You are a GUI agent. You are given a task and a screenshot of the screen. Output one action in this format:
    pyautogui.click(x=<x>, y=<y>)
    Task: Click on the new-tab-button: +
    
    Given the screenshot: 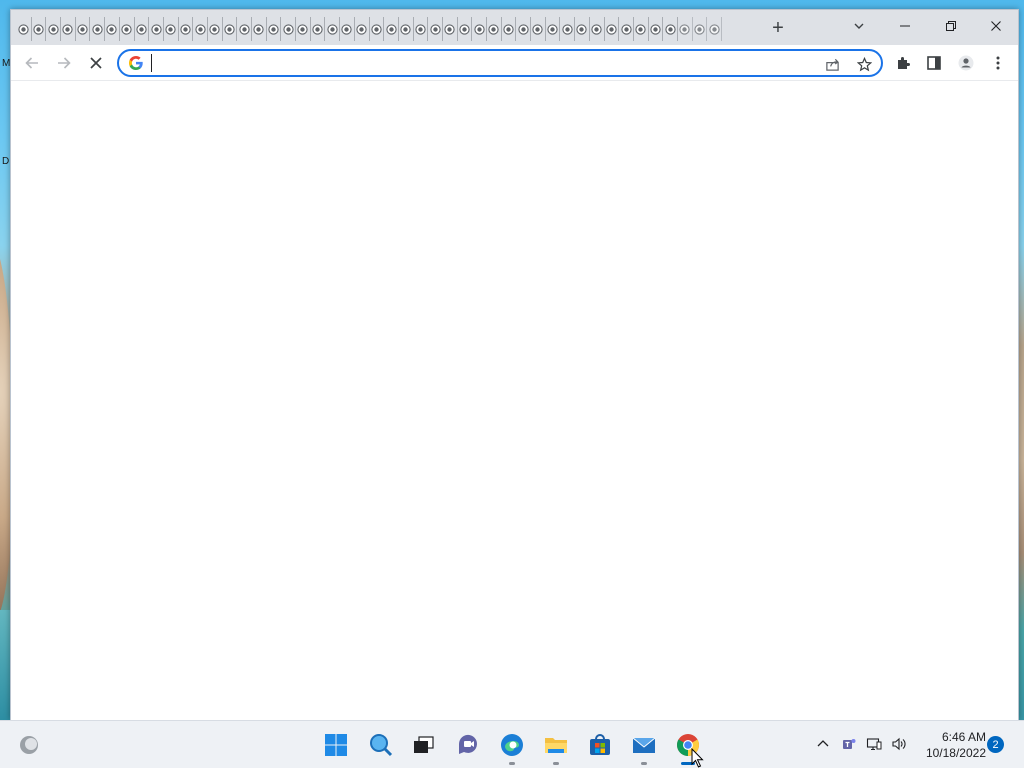 What is the action you would take?
    pyautogui.click(x=778, y=28)
    